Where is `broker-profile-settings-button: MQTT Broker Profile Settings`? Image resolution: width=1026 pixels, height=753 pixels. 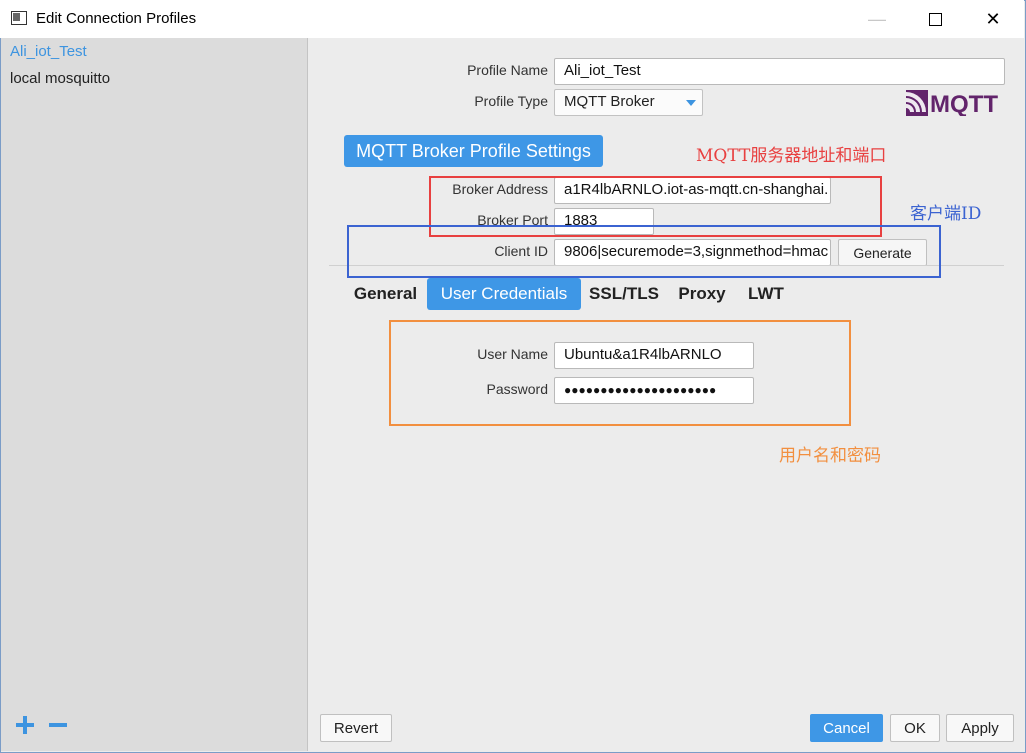 broker-profile-settings-button: MQTT Broker Profile Settings is located at coordinates (473, 151).